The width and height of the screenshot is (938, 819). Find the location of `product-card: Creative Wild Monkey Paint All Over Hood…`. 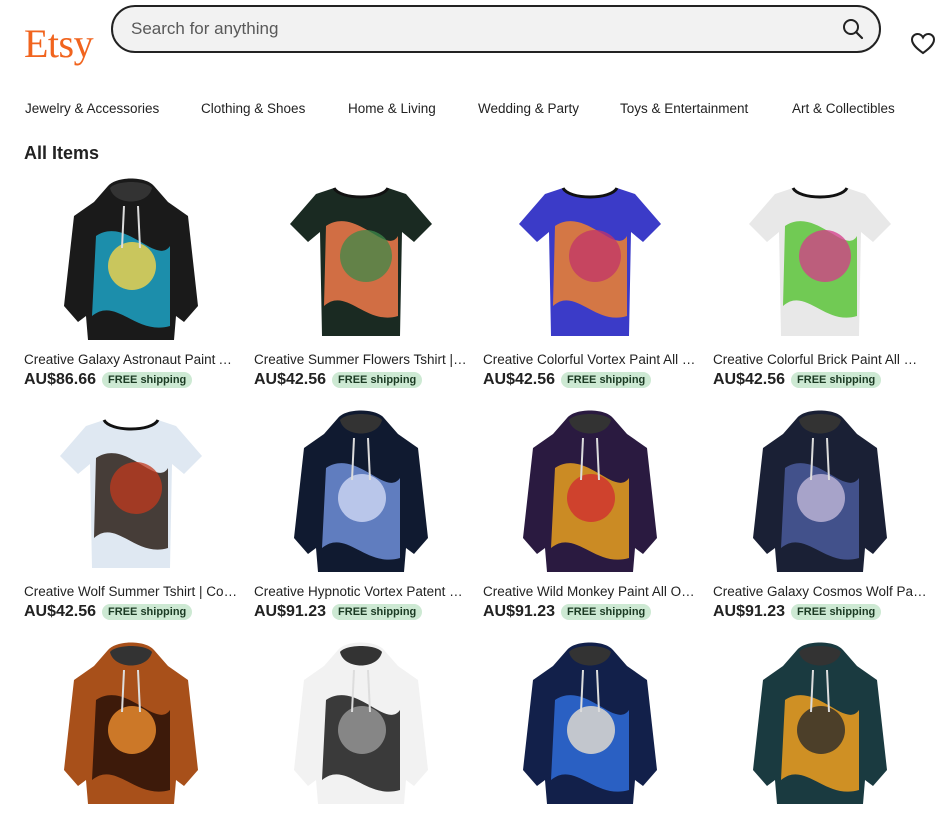

product-card: Creative Wild Monkey Paint All Over Hood… is located at coordinates (590, 515).